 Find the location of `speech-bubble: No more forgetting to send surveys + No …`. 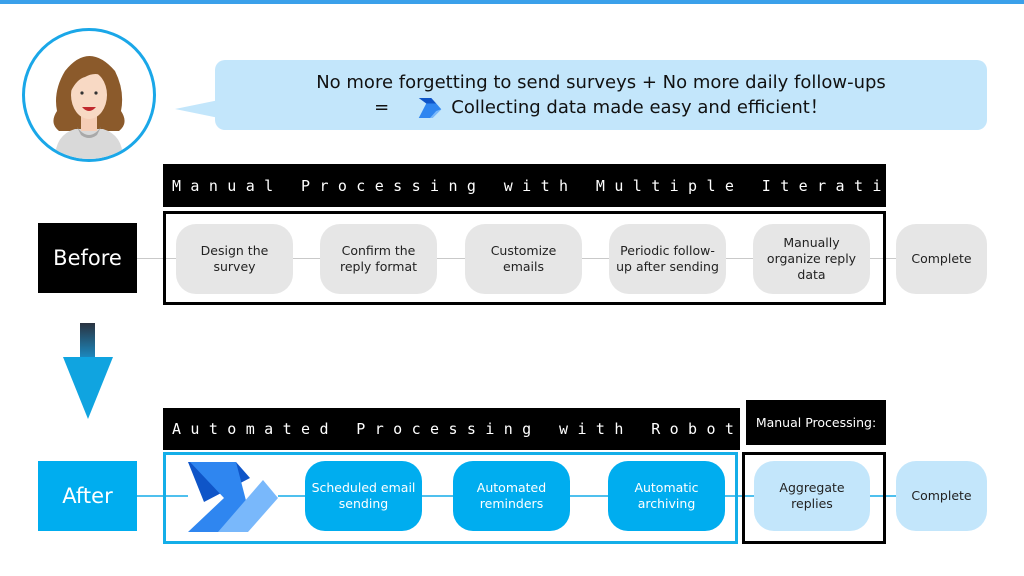

speech-bubble: No more forgetting to send surveys + No … is located at coordinates (601, 95).